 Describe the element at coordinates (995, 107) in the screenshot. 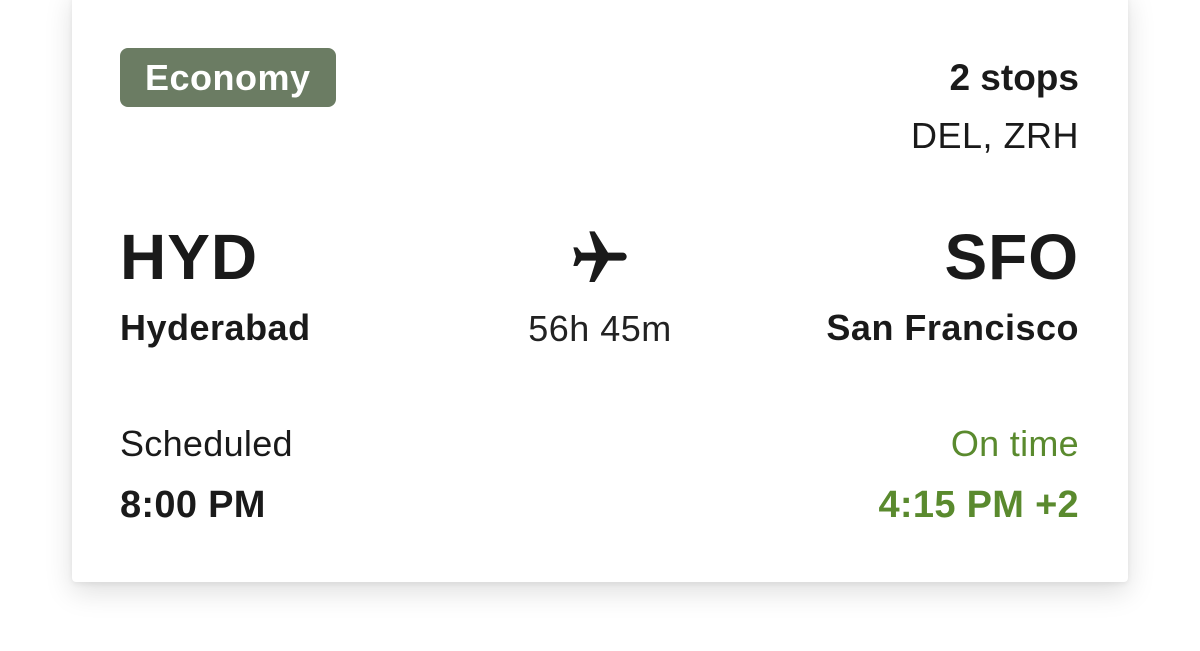

I see `stops-info: 2 stops DEL, ZRH` at that location.